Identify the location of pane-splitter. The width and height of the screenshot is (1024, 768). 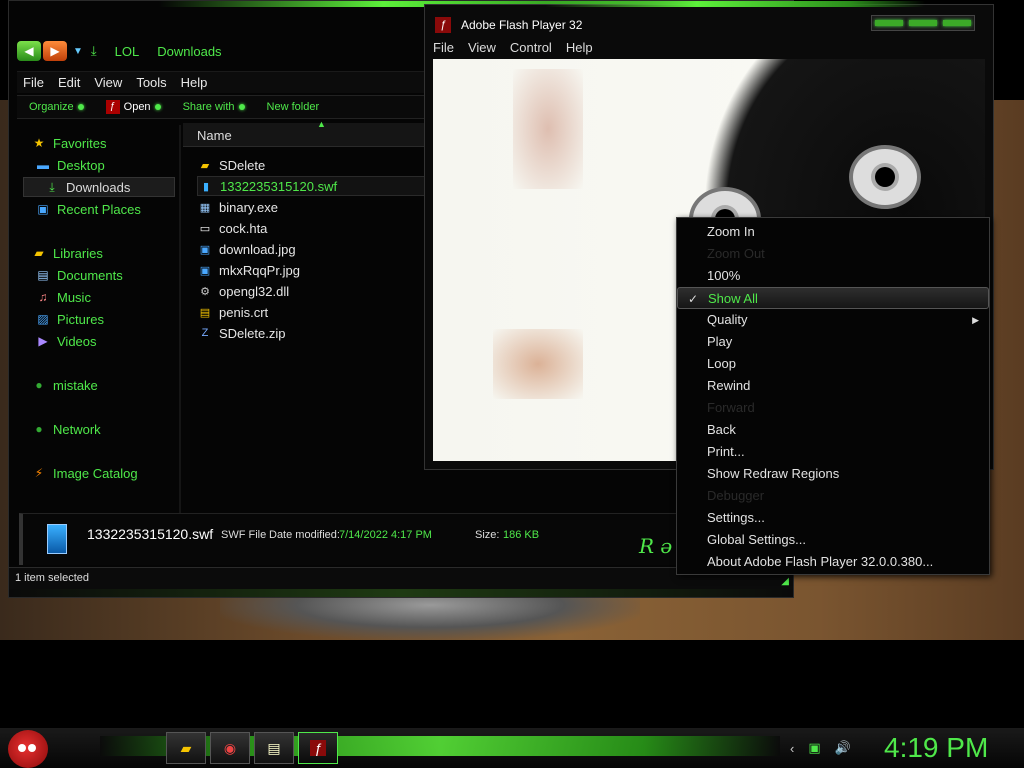
(180, 320).